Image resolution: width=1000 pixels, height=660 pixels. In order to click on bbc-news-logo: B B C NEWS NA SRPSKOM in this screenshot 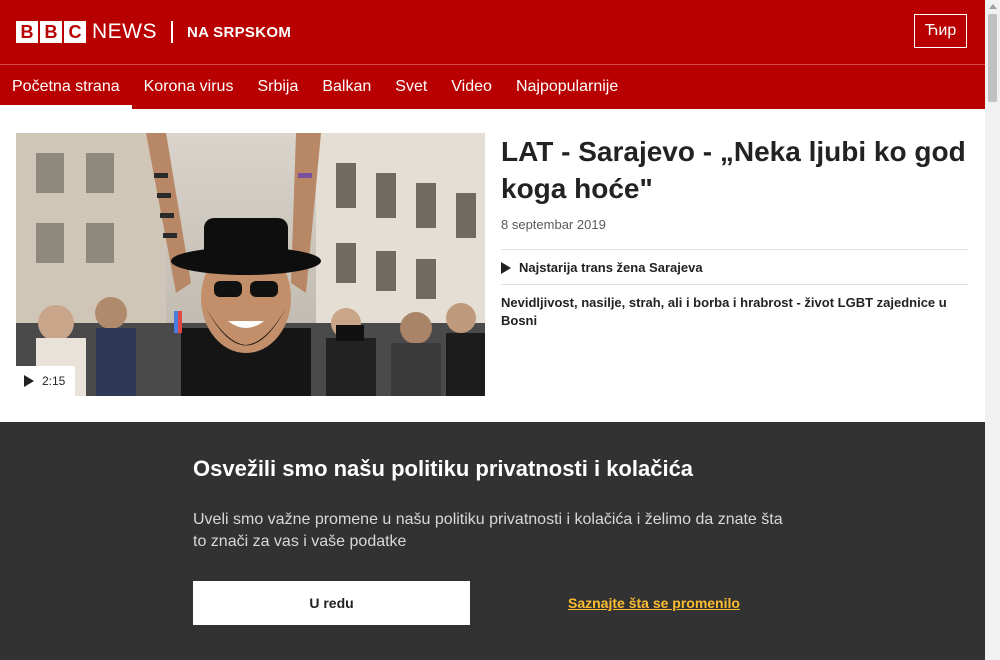, I will do `click(153, 32)`.